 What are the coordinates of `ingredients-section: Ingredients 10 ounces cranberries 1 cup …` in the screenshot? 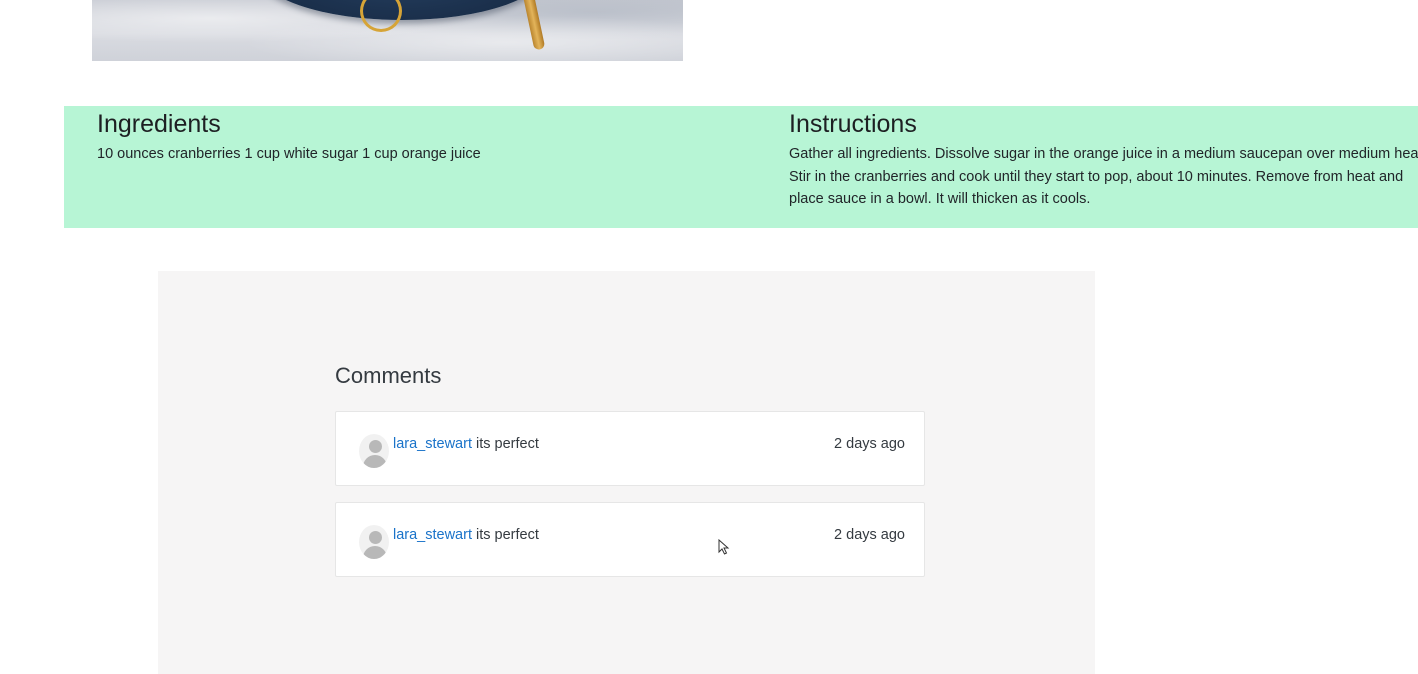 It's located at (422, 136).